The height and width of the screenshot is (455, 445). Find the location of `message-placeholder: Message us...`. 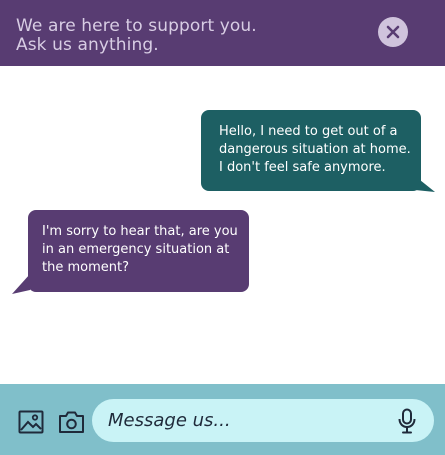

message-placeholder: Message us... is located at coordinates (169, 420).